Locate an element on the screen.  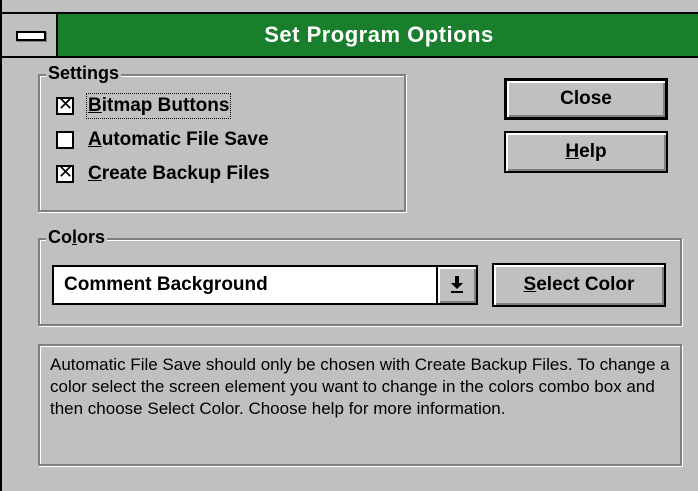
title-bar: Set Program Options is located at coordinates (350, 35).